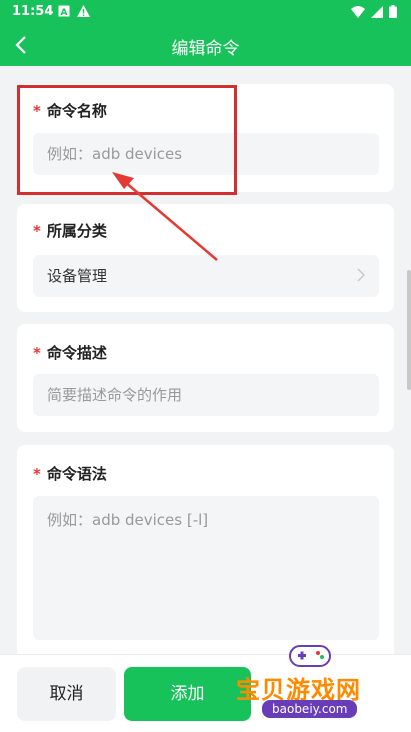 This screenshot has width=411, height=732. What do you see at coordinates (33, 11) in the screenshot?
I see `status-time: 11:54` at bounding box center [33, 11].